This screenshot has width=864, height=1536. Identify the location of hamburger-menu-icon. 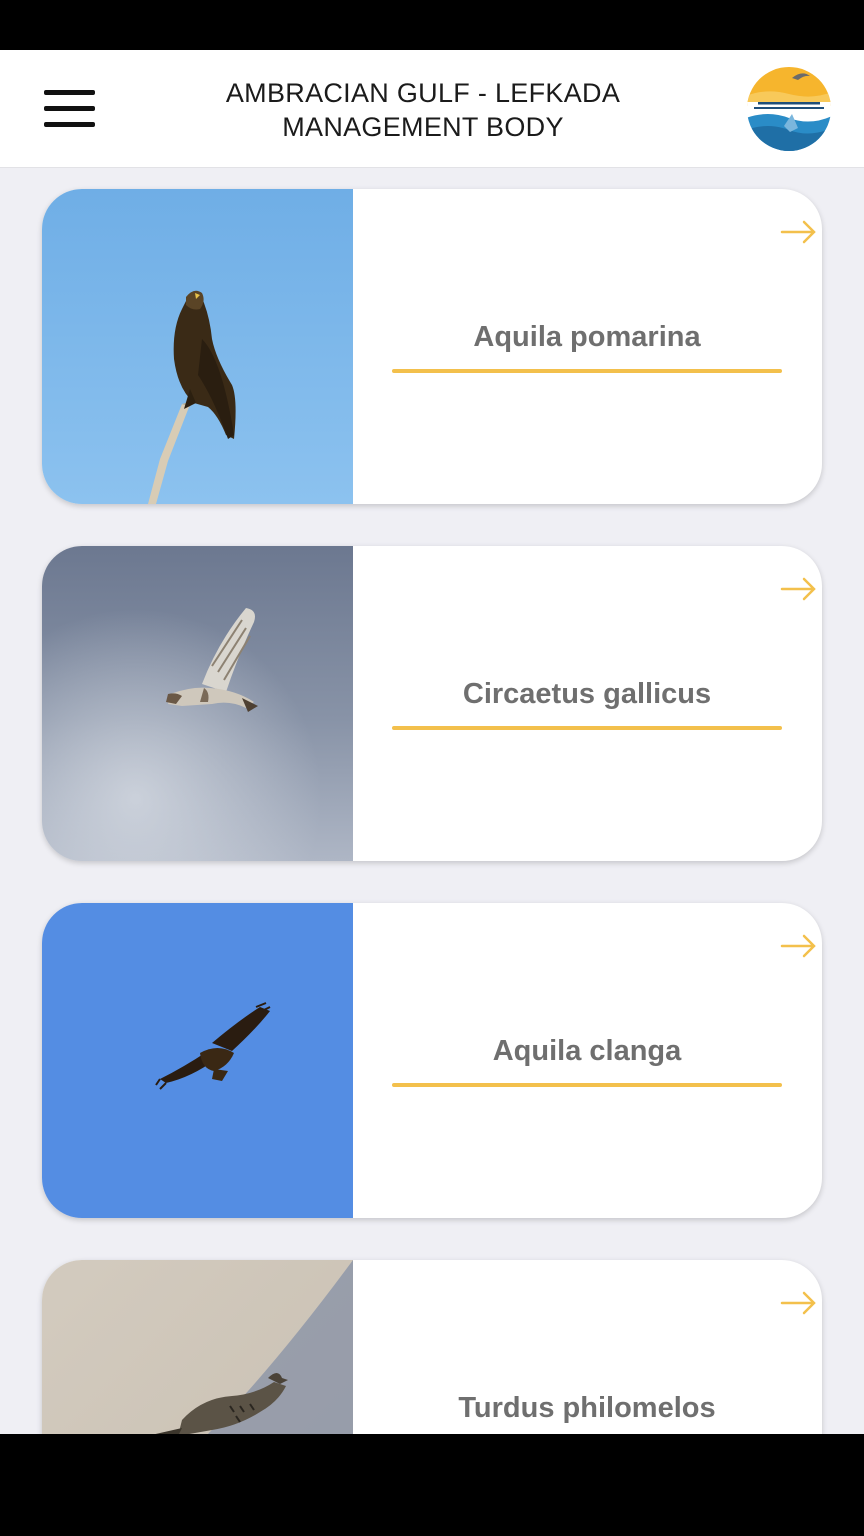
(69, 109).